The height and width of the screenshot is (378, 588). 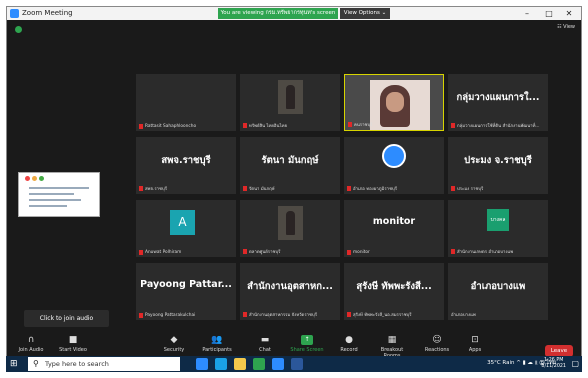 What do you see at coordinates (470, 189) in the screenshot?
I see `participant-name: ประมง ราชบุรี` at bounding box center [470, 189].